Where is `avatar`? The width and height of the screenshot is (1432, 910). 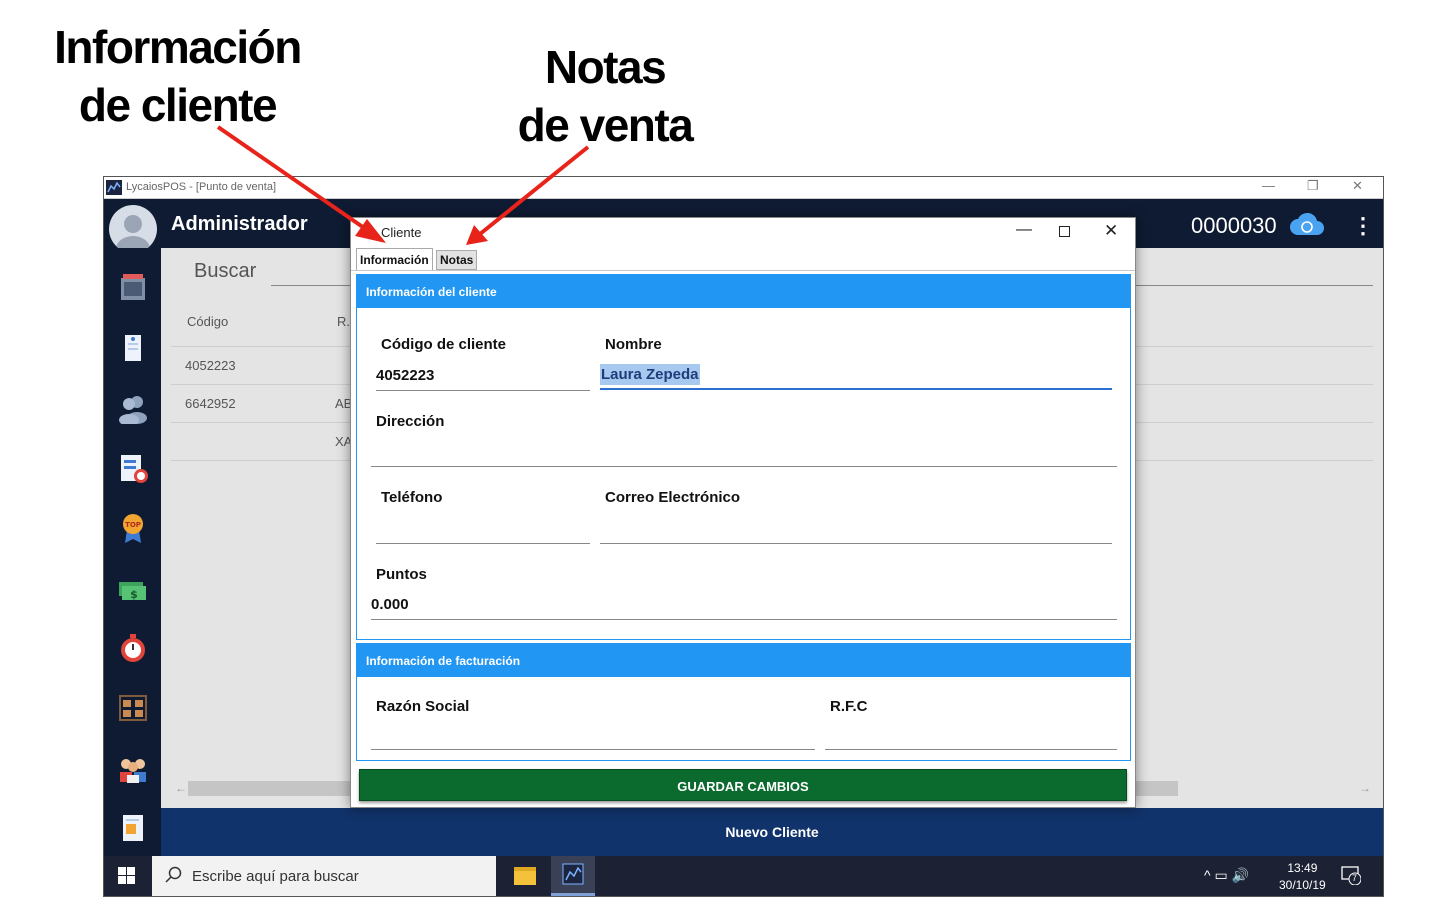
avatar is located at coordinates (133, 229).